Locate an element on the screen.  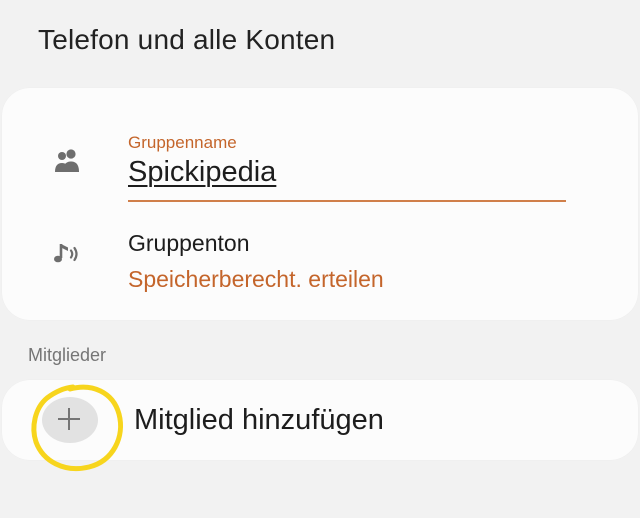
people-icon is located at coordinates (67, 161).